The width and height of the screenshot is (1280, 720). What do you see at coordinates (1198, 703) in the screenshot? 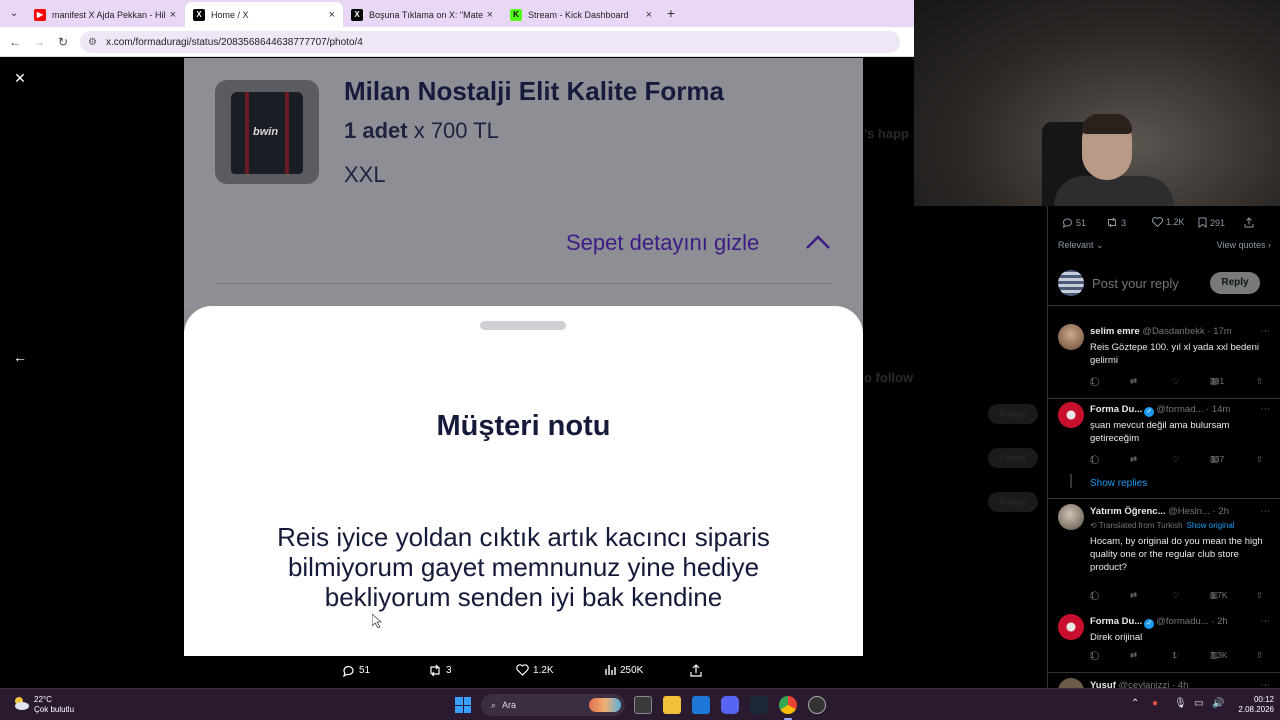
I see `network-icon: ▭` at bounding box center [1198, 703].